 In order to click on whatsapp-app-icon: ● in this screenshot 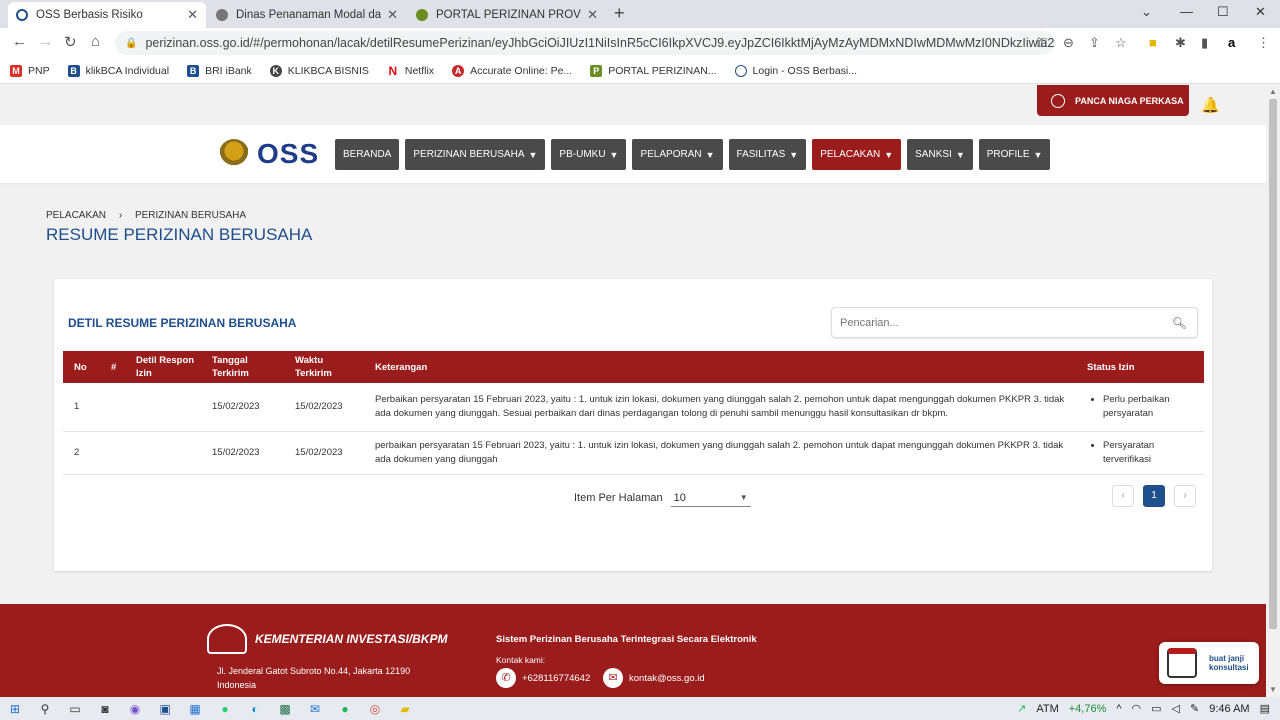, I will do `click(225, 709)`.